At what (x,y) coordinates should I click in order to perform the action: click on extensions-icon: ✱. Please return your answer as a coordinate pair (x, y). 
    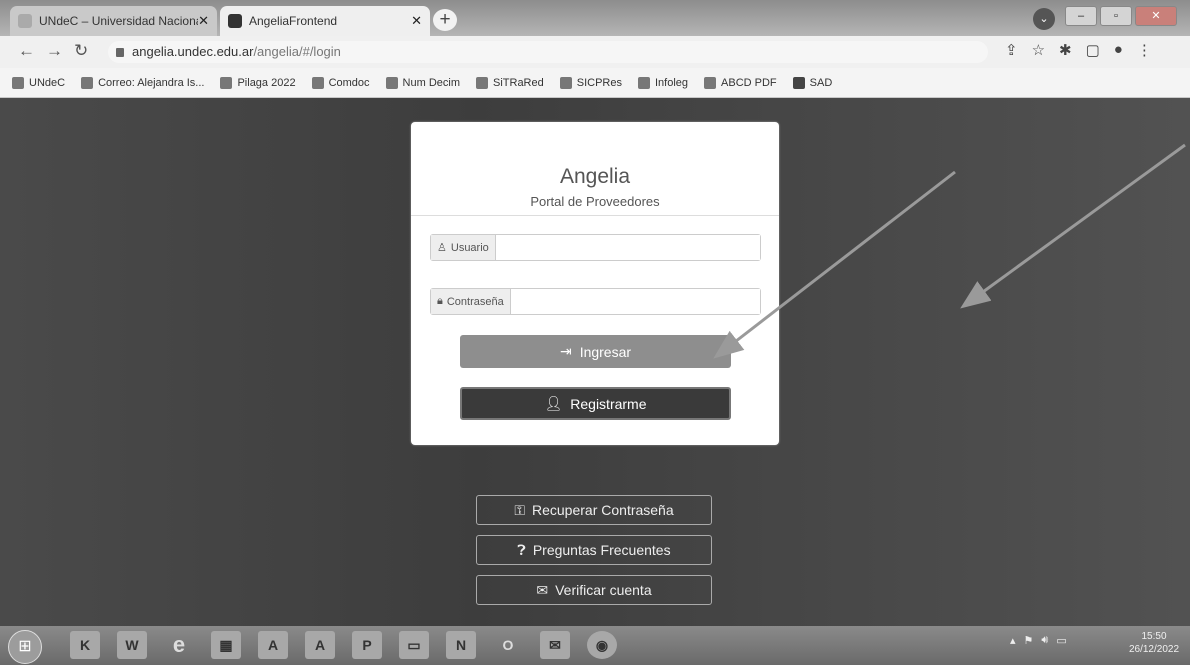
    Looking at the image, I should click on (1065, 50).